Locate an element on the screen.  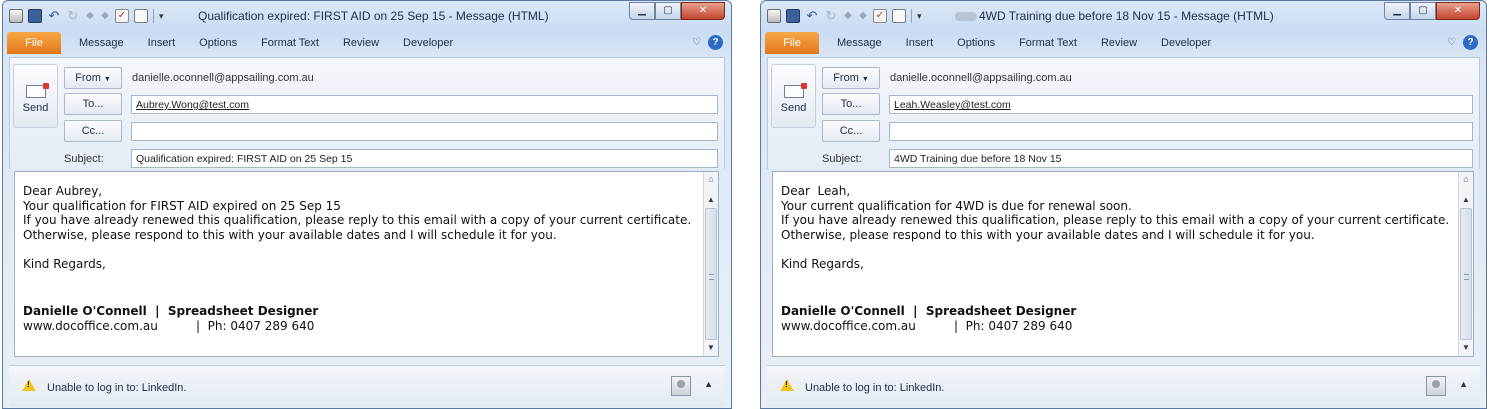
signature-contact: www.docoffice.com.au | Ph: 0407 289 640 is located at coordinates (927, 325).